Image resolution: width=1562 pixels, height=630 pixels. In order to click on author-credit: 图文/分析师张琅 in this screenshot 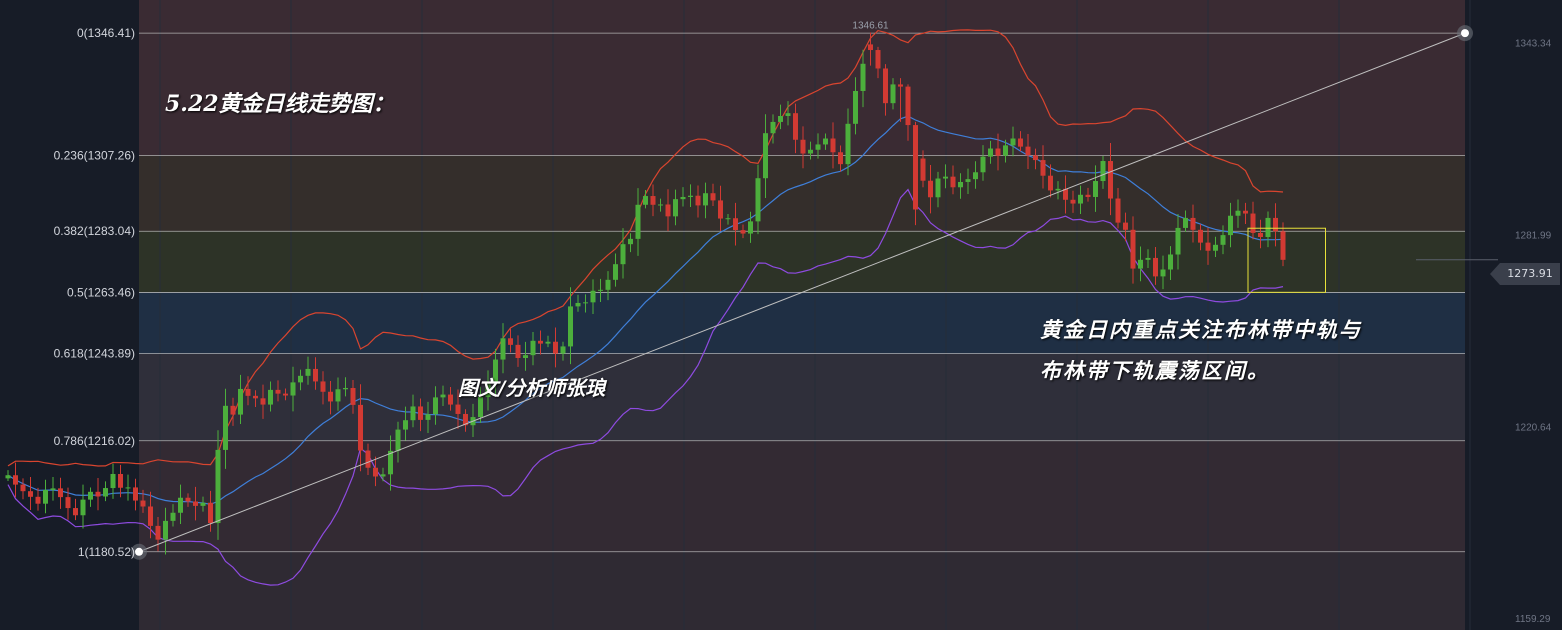, I will do `click(532, 388)`.